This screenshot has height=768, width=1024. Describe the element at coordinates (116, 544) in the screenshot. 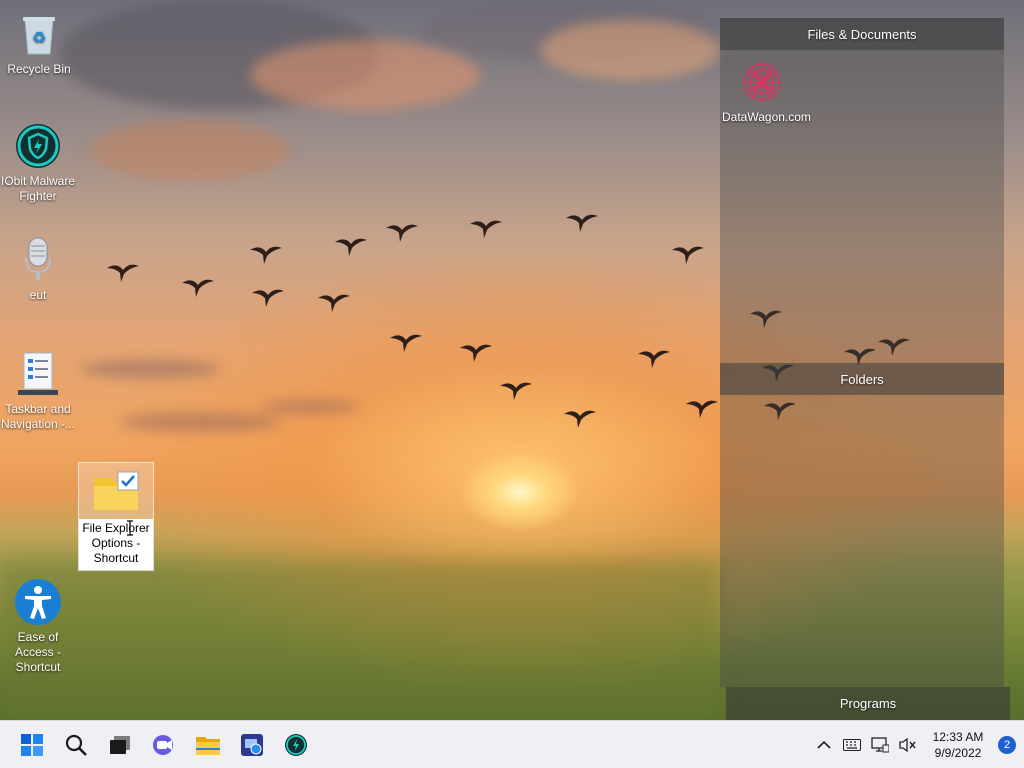

I see `desktop-icon-label: File Explorer Options - Shortcut` at that location.